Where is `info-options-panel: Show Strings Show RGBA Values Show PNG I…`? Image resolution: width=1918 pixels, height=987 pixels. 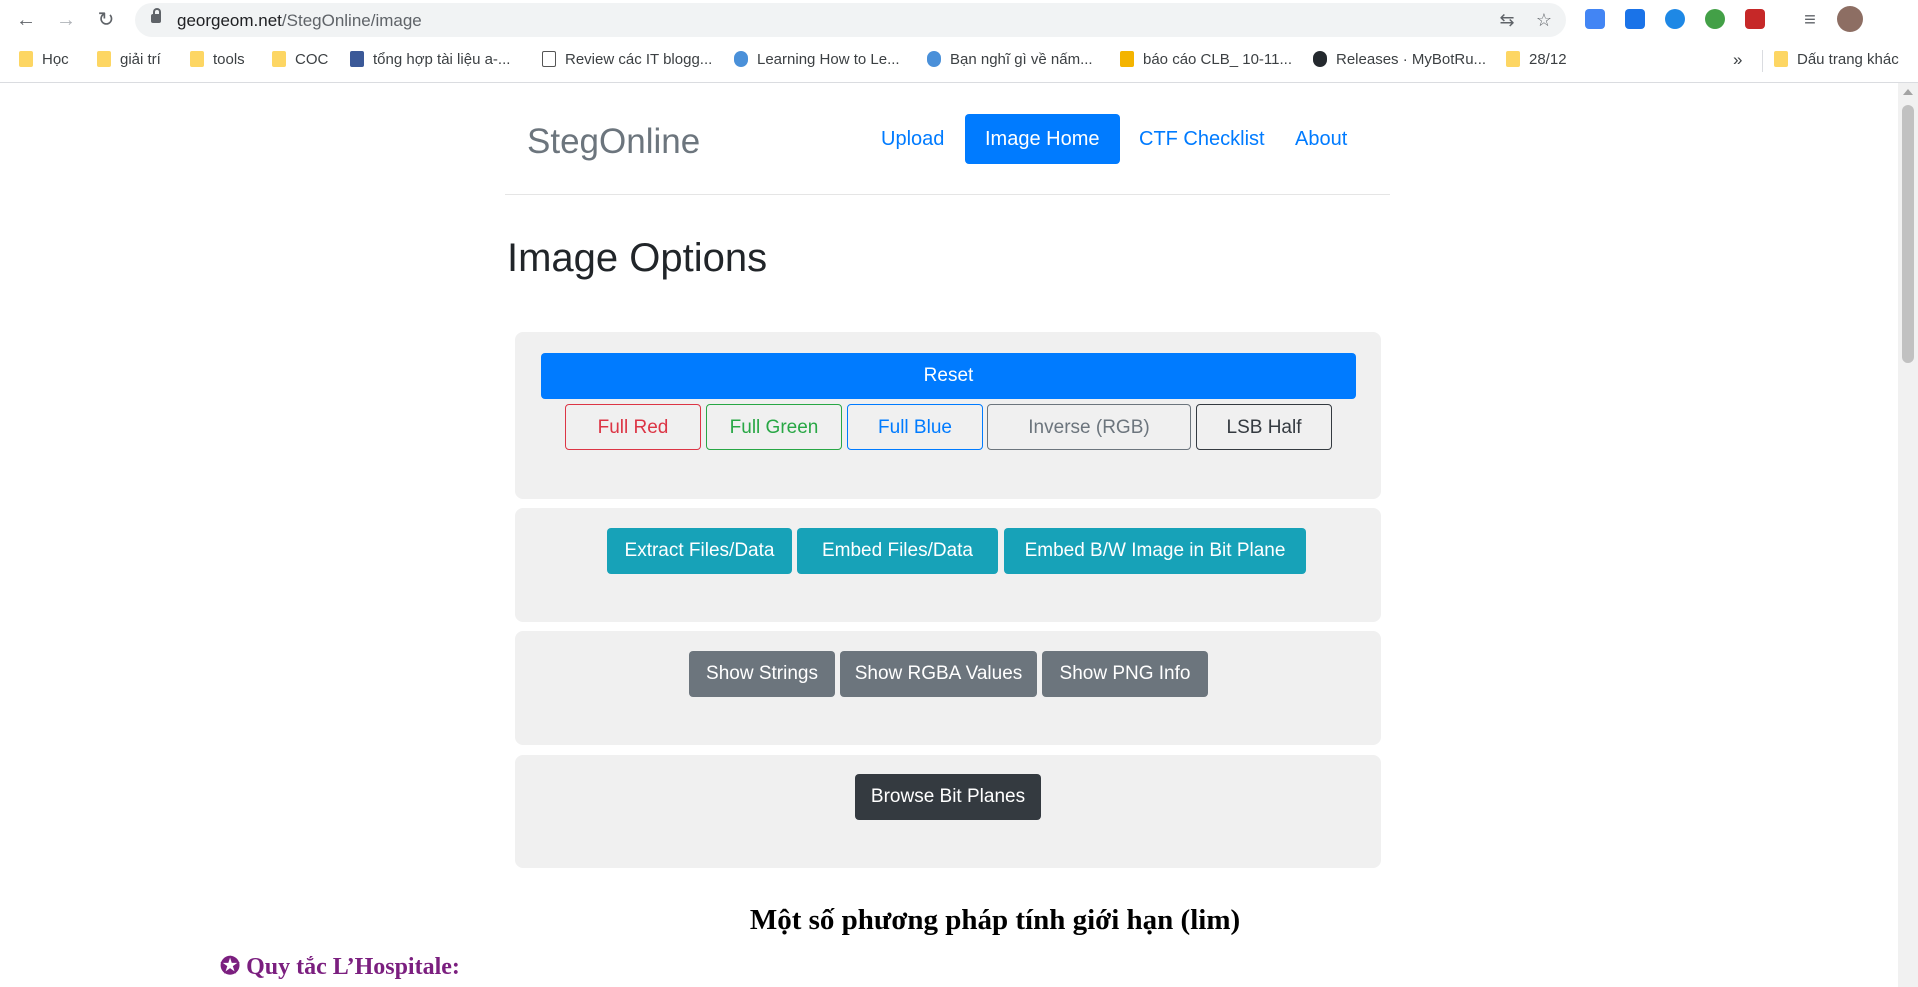
info-options-panel: Show Strings Show RGBA Values Show PNG I… is located at coordinates (948, 688).